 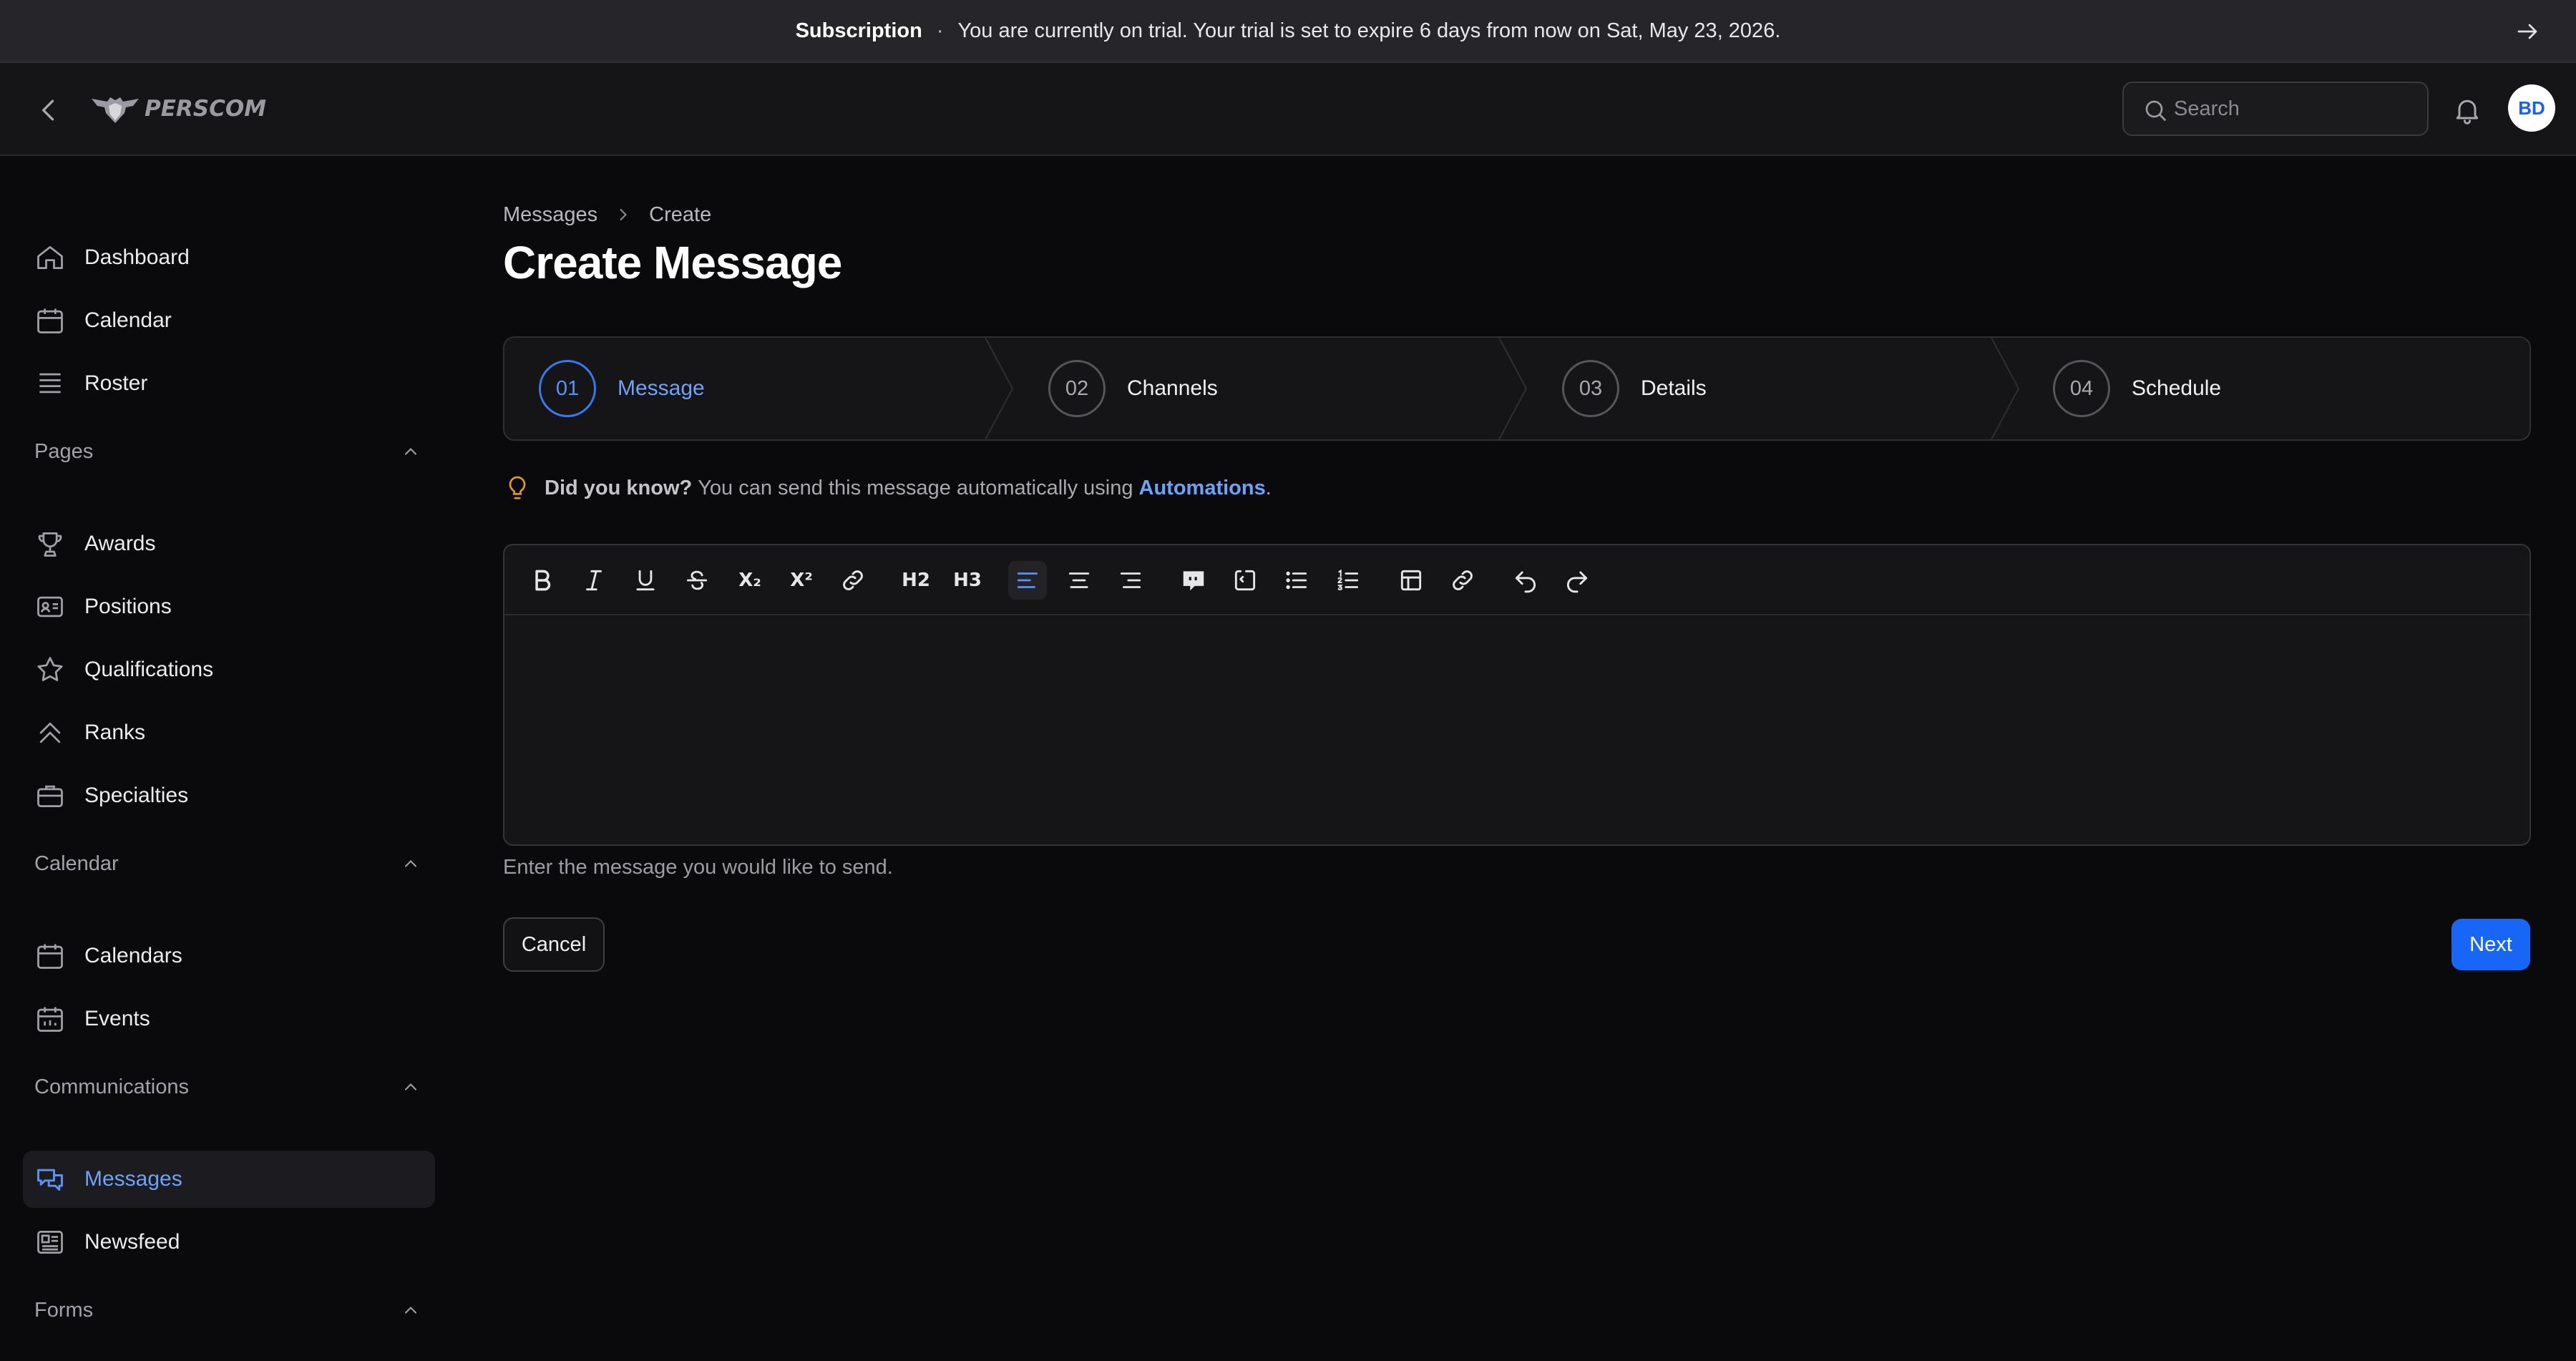 I want to click on section-pages: Pages, so click(x=227, y=451).